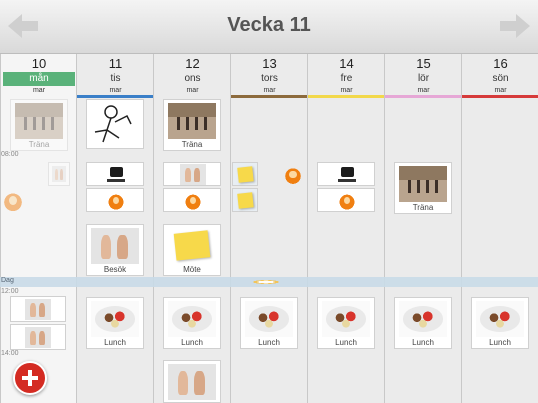 The image size is (538, 403). I want to click on day-name: fre, so click(346, 78).